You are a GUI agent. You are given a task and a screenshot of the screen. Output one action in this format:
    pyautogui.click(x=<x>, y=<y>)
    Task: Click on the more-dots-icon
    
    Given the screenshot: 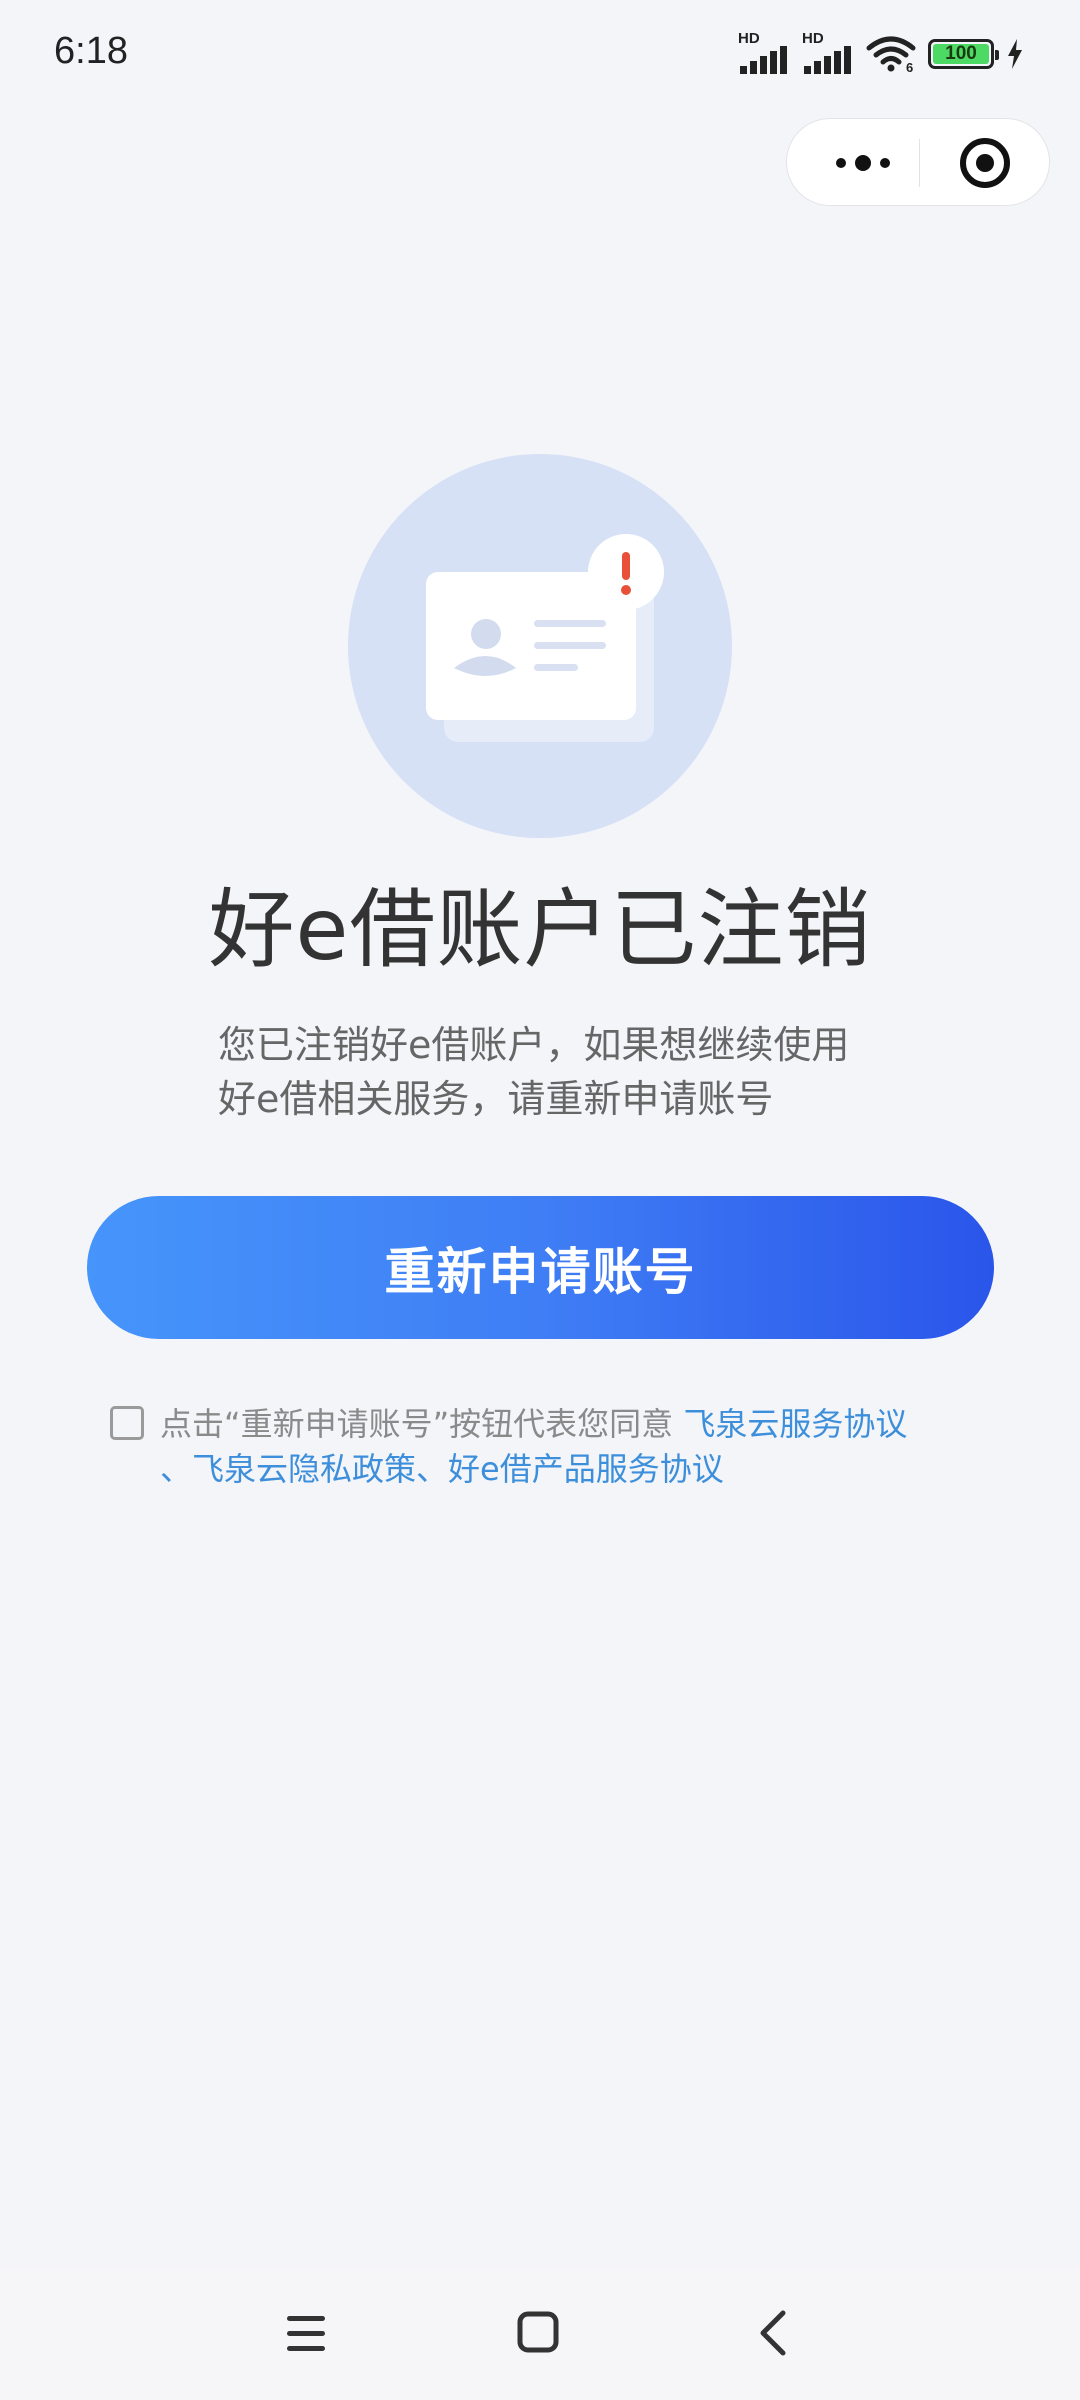 What is the action you would take?
    pyautogui.click(x=863, y=163)
    